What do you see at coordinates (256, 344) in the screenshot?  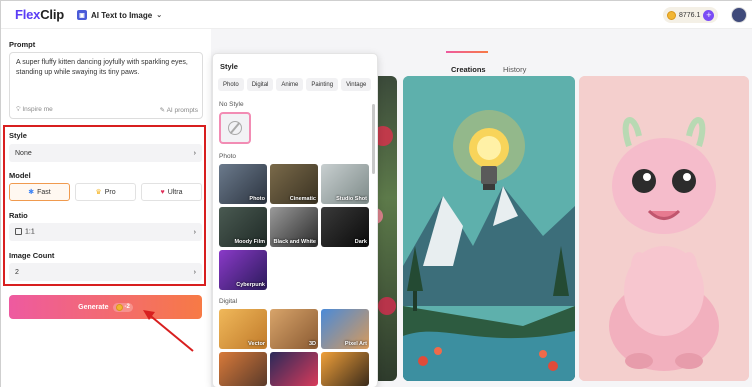 I see `style-tile-label: Vector` at bounding box center [256, 344].